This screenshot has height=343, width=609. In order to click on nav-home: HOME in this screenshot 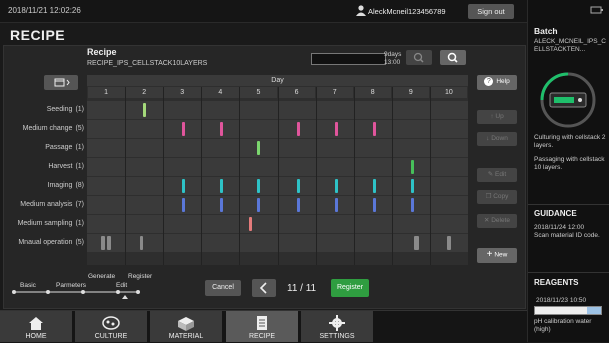, I will do `click(36, 326)`.